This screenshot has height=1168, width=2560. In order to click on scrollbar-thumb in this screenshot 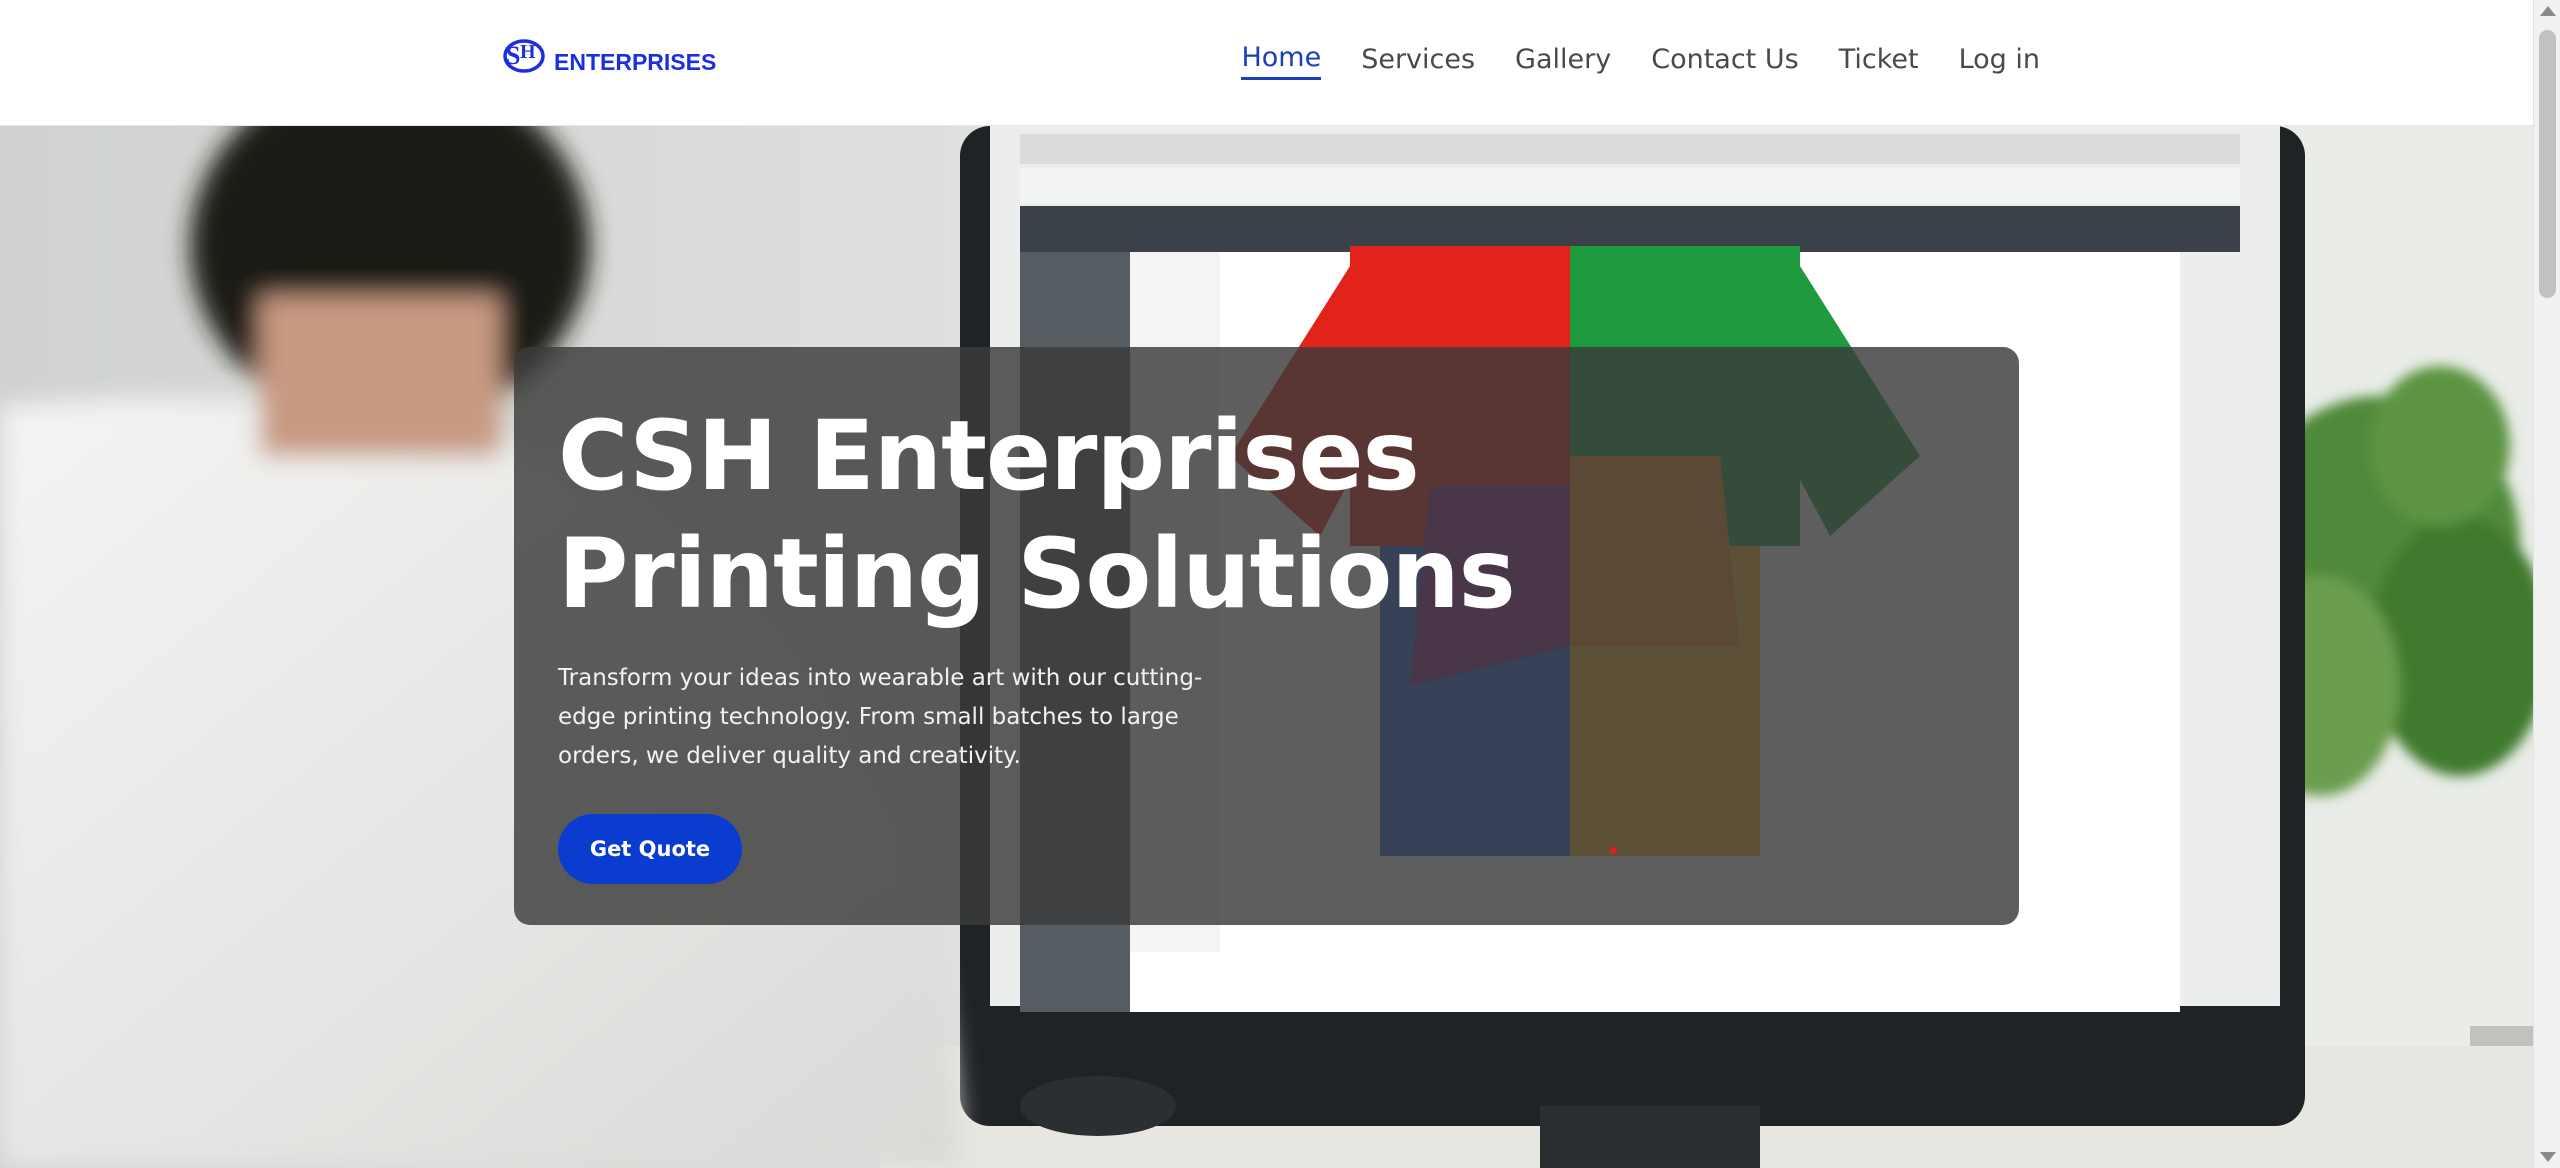, I will do `click(2547, 164)`.